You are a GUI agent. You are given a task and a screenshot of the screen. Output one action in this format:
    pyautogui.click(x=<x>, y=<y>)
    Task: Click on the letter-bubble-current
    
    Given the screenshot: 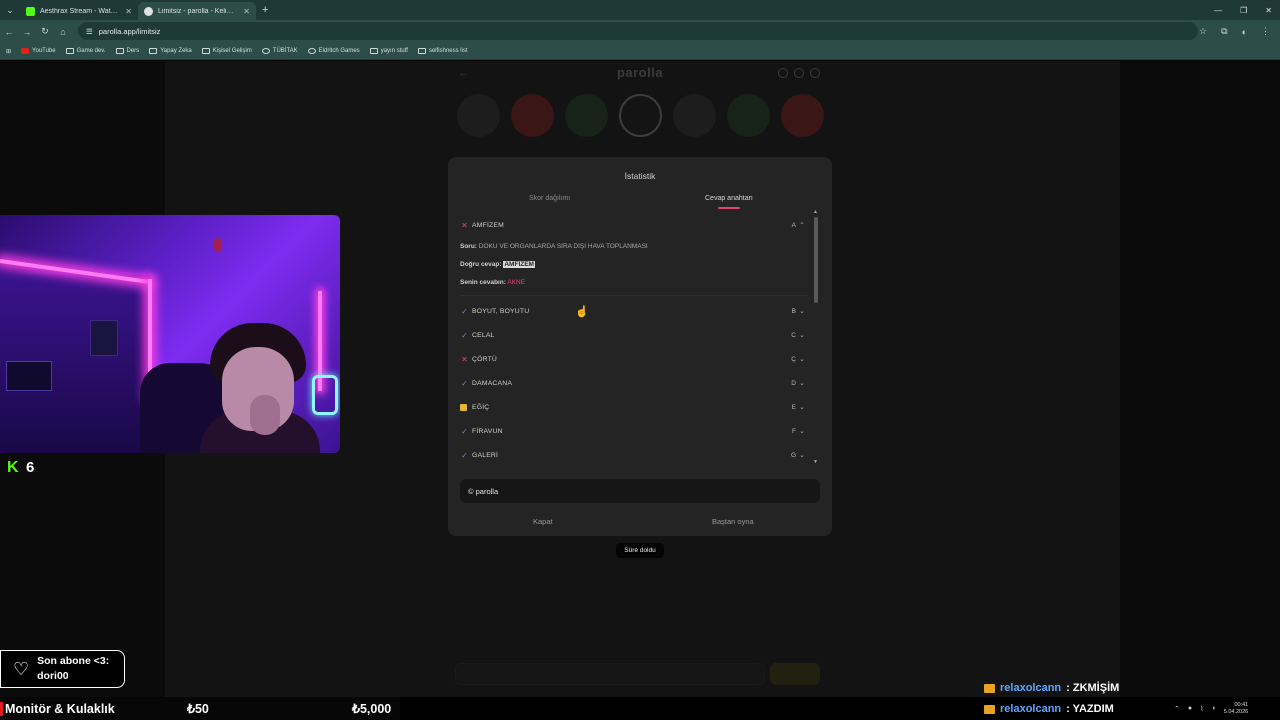 What is the action you would take?
    pyautogui.click(x=640, y=115)
    